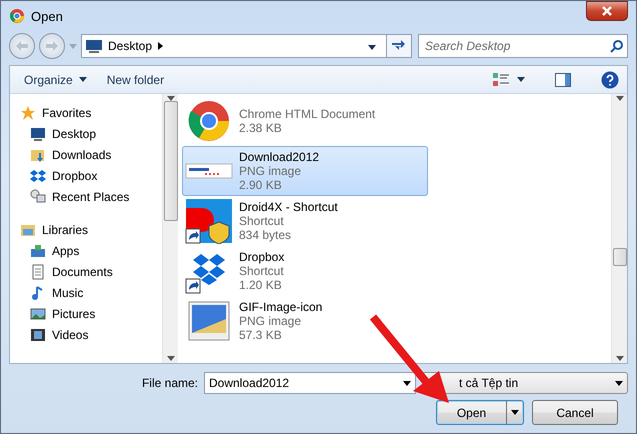 The image size is (637, 434). What do you see at coordinates (234, 46) in the screenshot?
I see `address-bar: Desktop` at bounding box center [234, 46].